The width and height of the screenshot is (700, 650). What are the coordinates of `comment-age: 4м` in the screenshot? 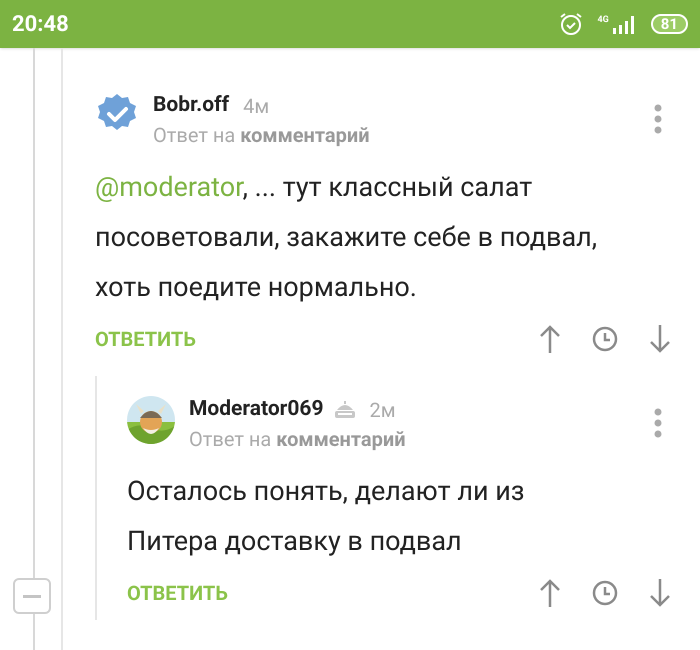 It's located at (256, 106).